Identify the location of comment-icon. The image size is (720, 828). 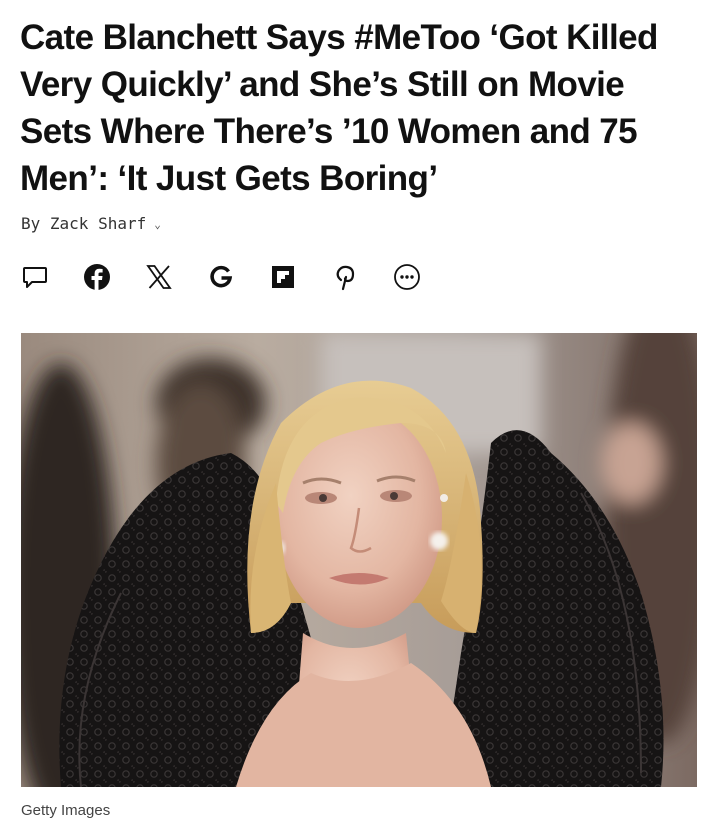
(35, 277).